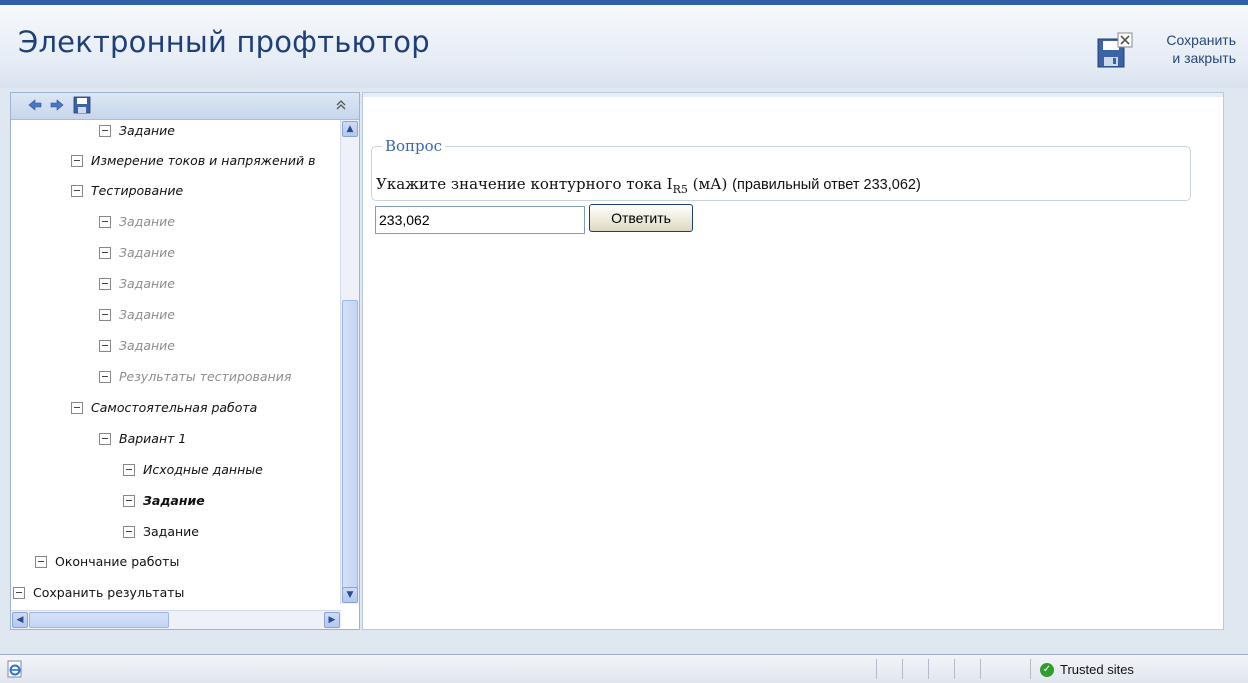  What do you see at coordinates (109, 592) in the screenshot?
I see `tree-item-label: Сохранить результаты` at bounding box center [109, 592].